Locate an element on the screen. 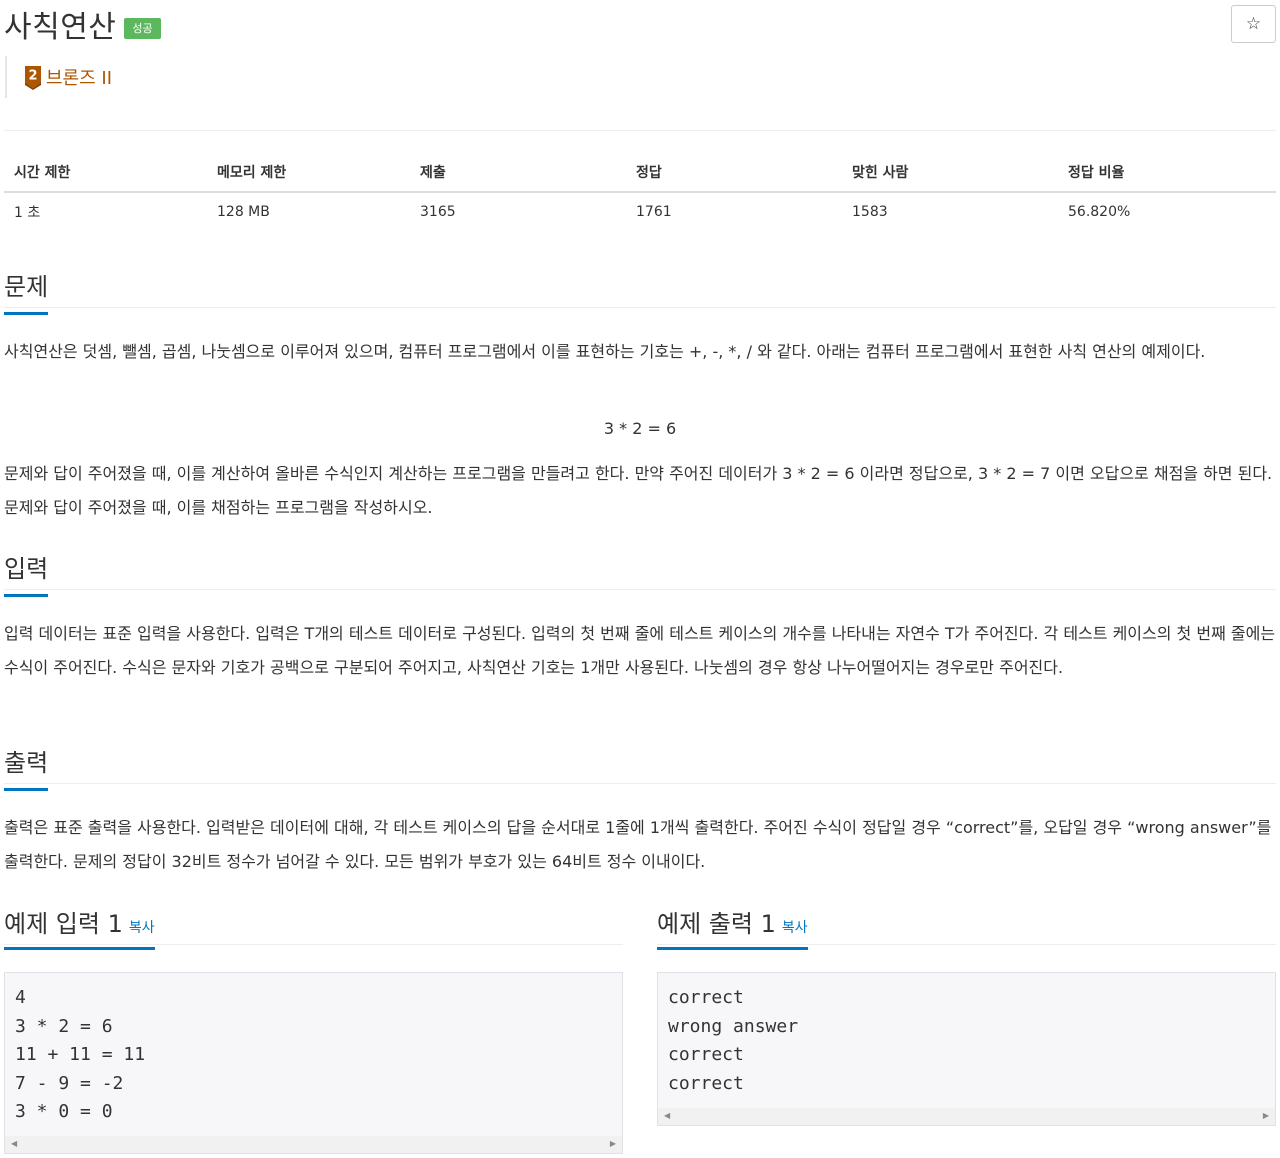 The width and height of the screenshot is (1280, 1158). table-header-row: 시간 제한 메모리 제한 제출 정답 맞힌 사람 정답 비율 is located at coordinates (640, 172).